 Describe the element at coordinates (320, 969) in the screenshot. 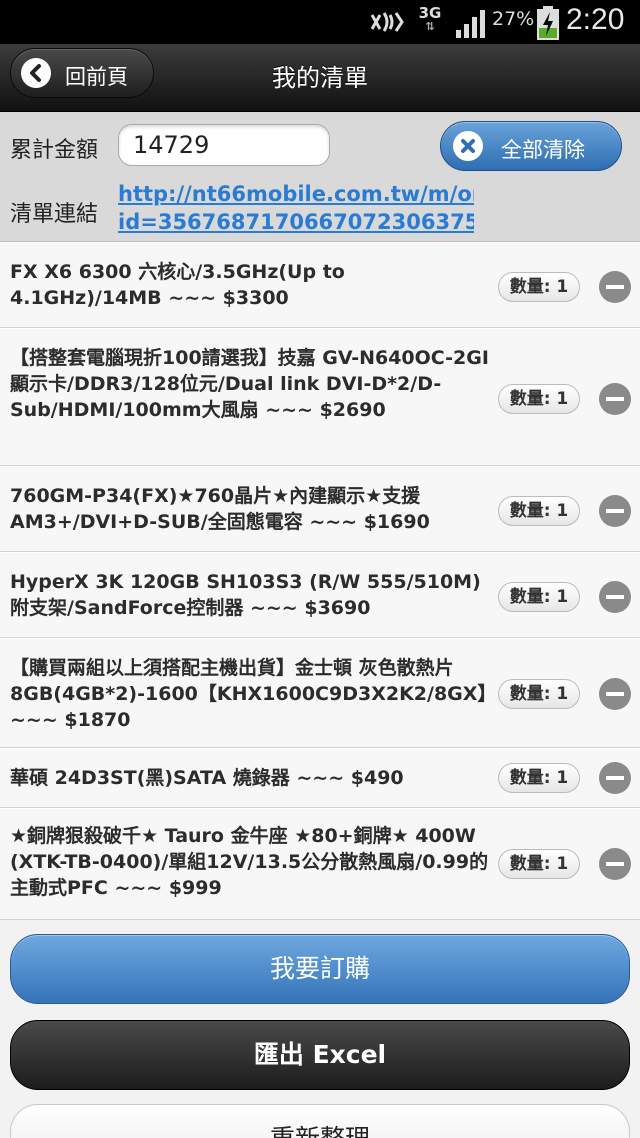

I see `order-button: 我要訂購` at that location.